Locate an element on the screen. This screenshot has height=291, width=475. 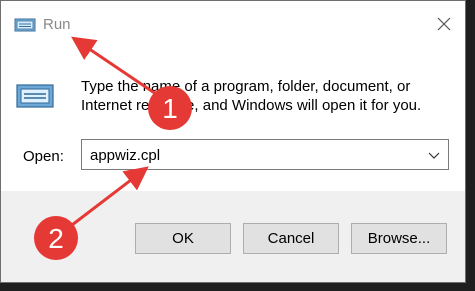
ok-button: OK is located at coordinates (183, 238).